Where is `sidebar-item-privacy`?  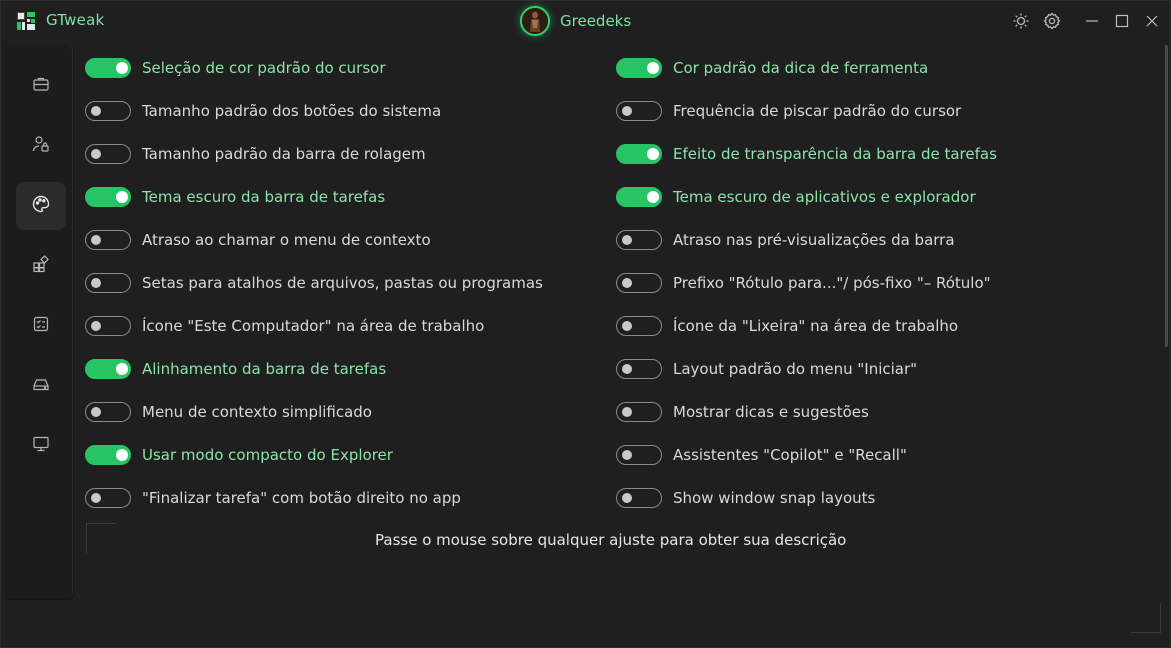 sidebar-item-privacy is located at coordinates (41, 146).